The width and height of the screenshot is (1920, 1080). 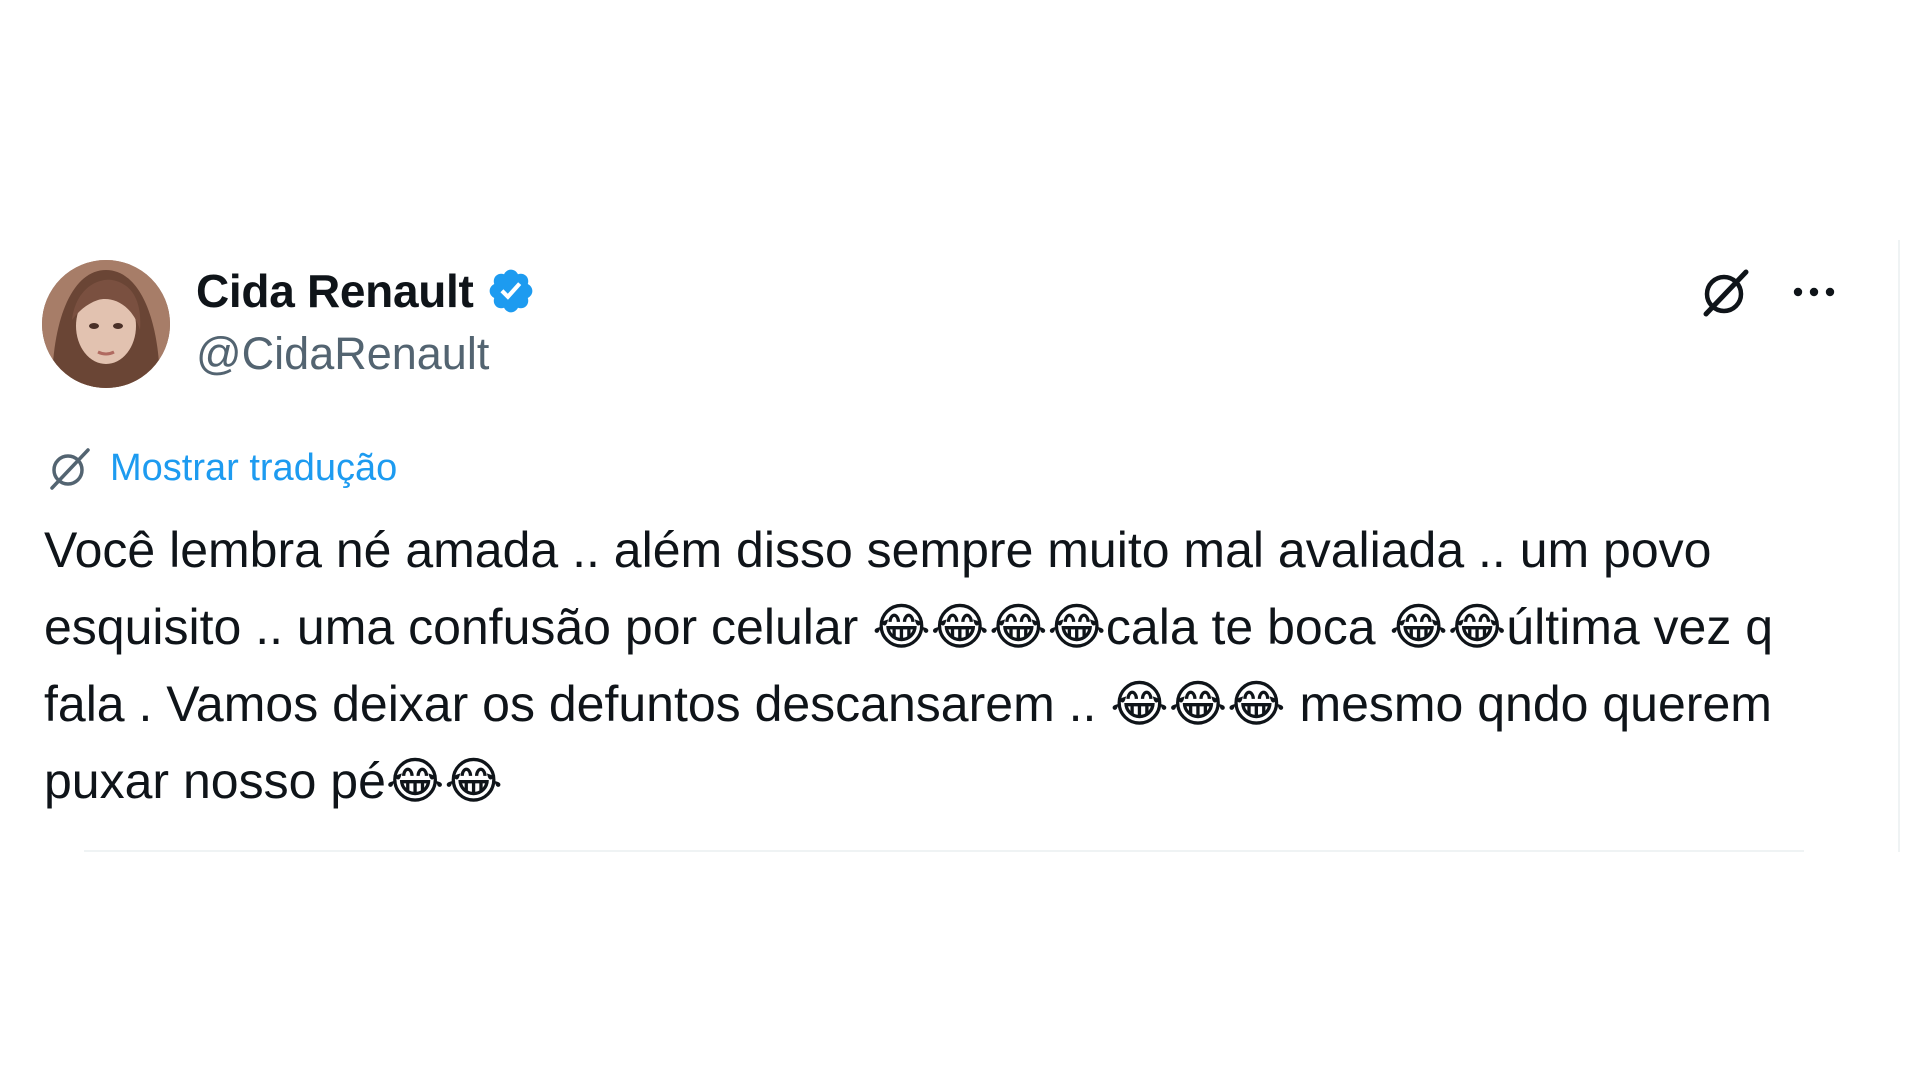 What do you see at coordinates (1768, 292) in the screenshot?
I see `tweet-top-actions` at bounding box center [1768, 292].